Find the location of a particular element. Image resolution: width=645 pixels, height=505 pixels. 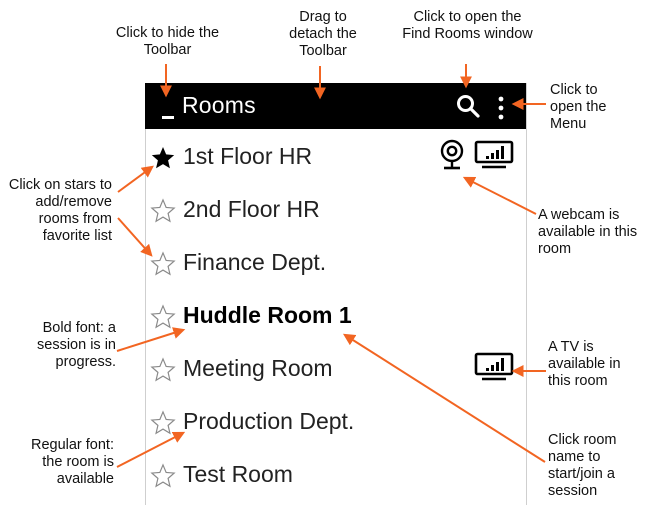

room-item: Finance Dept. is located at coordinates (335, 270).